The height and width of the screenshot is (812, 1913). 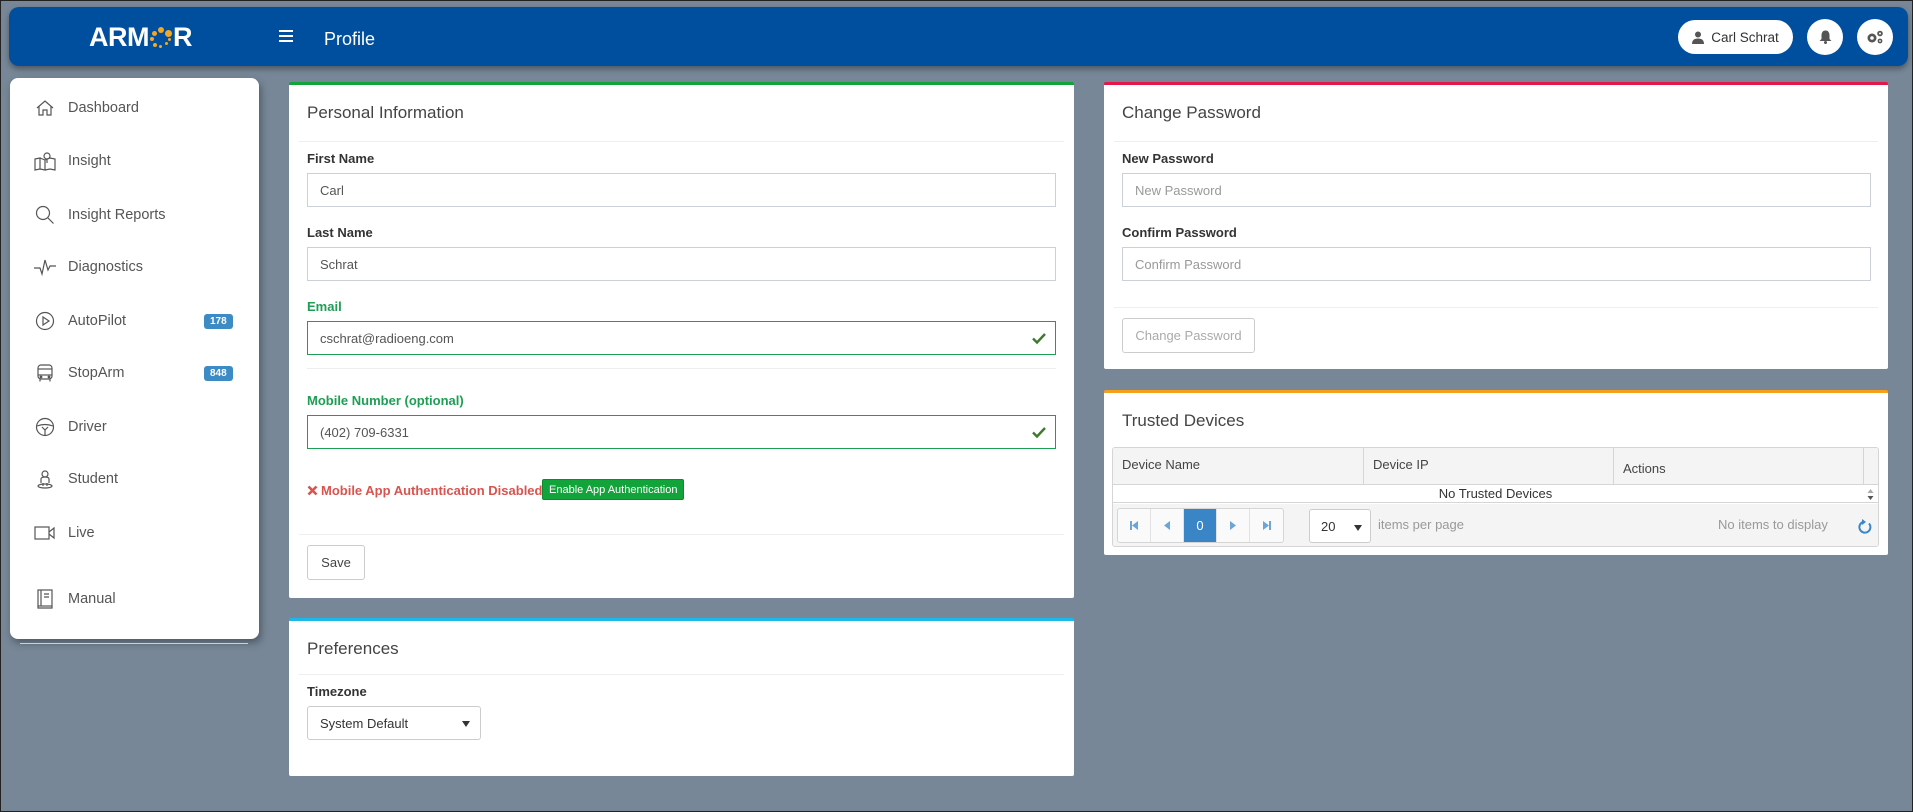 I want to click on last-name-label: Last Name, so click(x=340, y=232).